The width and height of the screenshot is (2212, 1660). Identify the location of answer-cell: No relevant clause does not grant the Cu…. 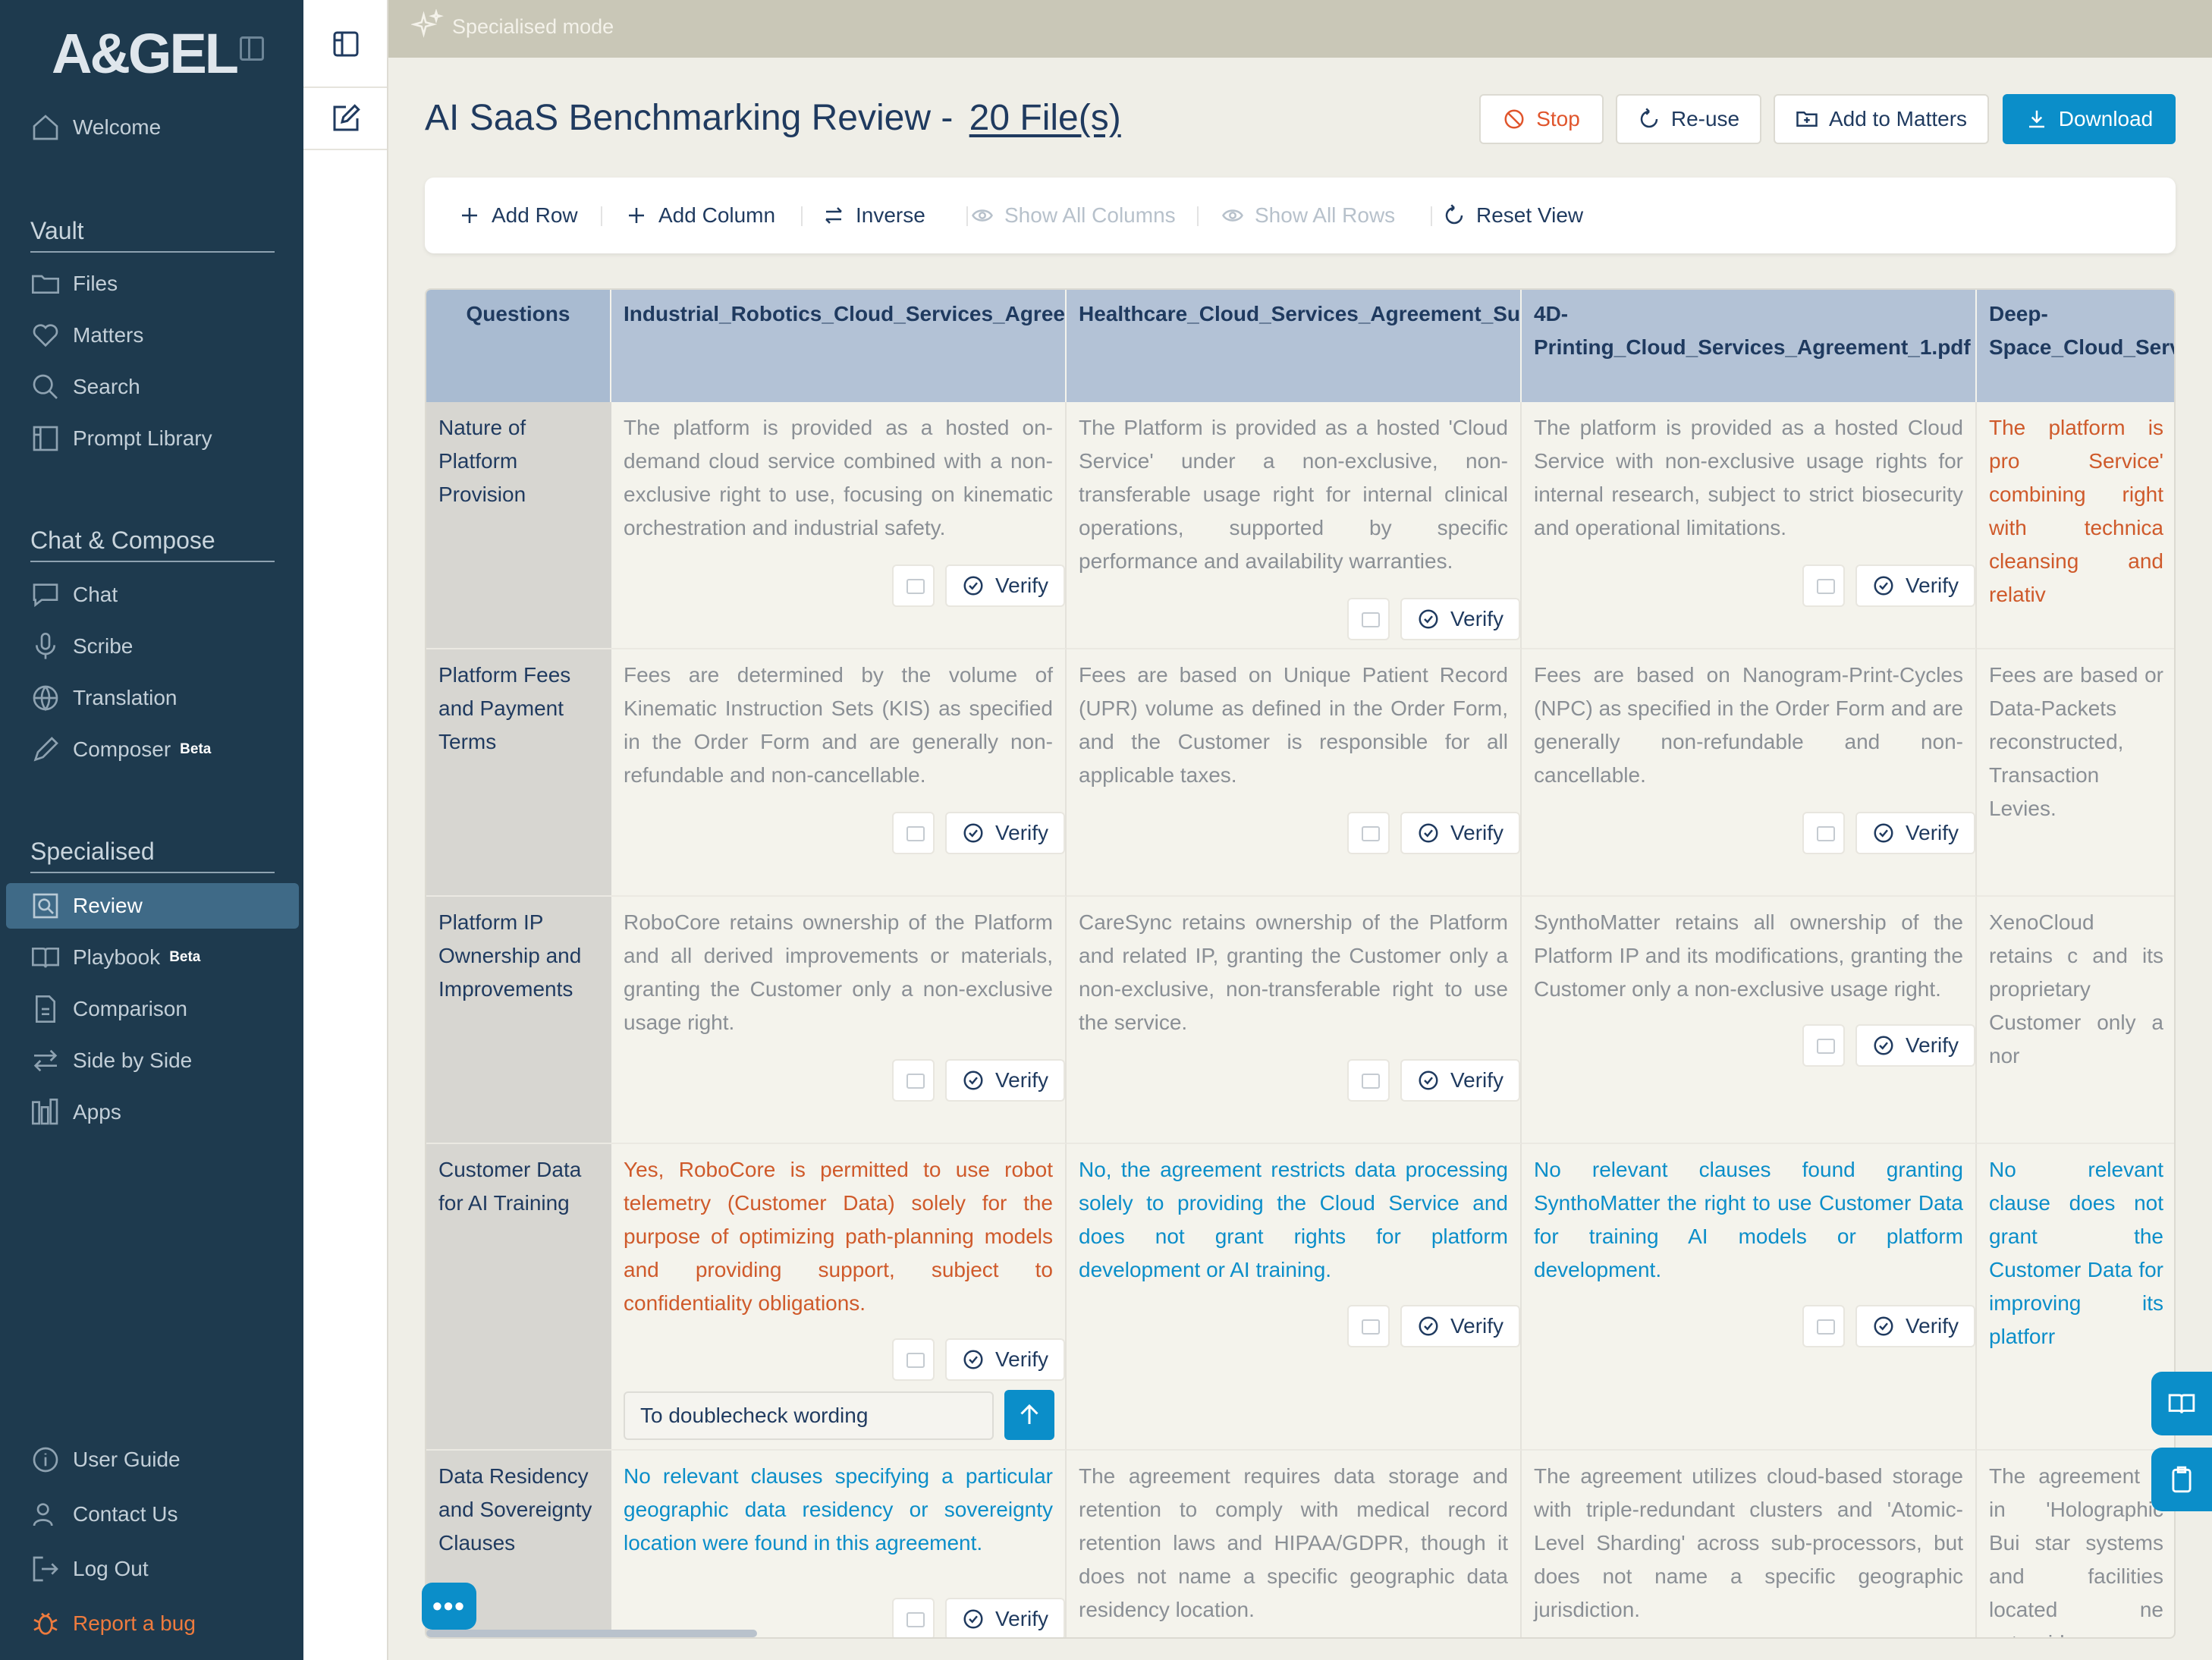
(2075, 1298).